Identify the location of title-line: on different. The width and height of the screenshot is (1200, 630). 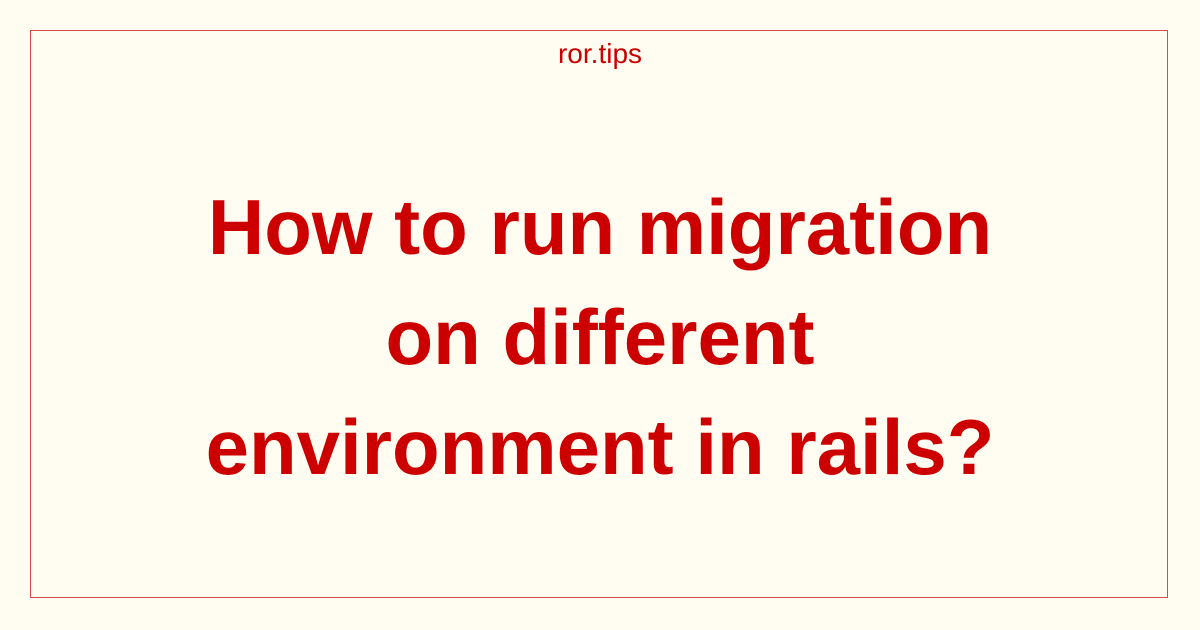
(600, 337).